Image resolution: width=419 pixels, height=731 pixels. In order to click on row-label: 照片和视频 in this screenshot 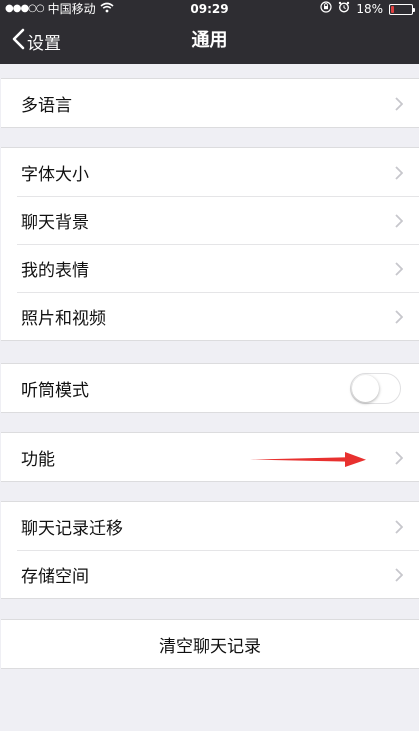, I will do `click(63, 318)`.